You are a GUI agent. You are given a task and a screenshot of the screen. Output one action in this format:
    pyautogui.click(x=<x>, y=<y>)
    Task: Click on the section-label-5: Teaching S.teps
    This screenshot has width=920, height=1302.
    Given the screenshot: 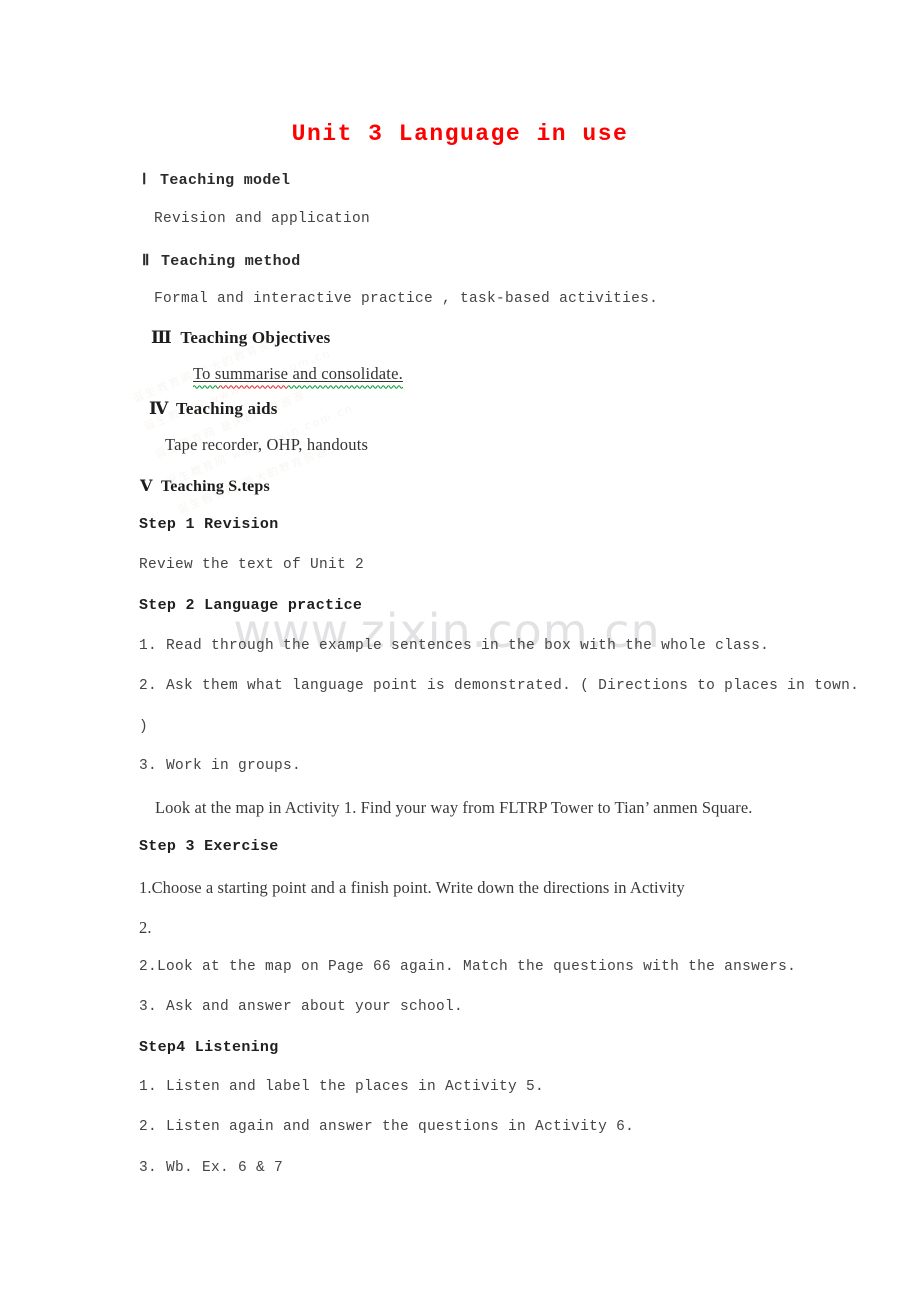 What is the action you would take?
    pyautogui.click(x=215, y=486)
    